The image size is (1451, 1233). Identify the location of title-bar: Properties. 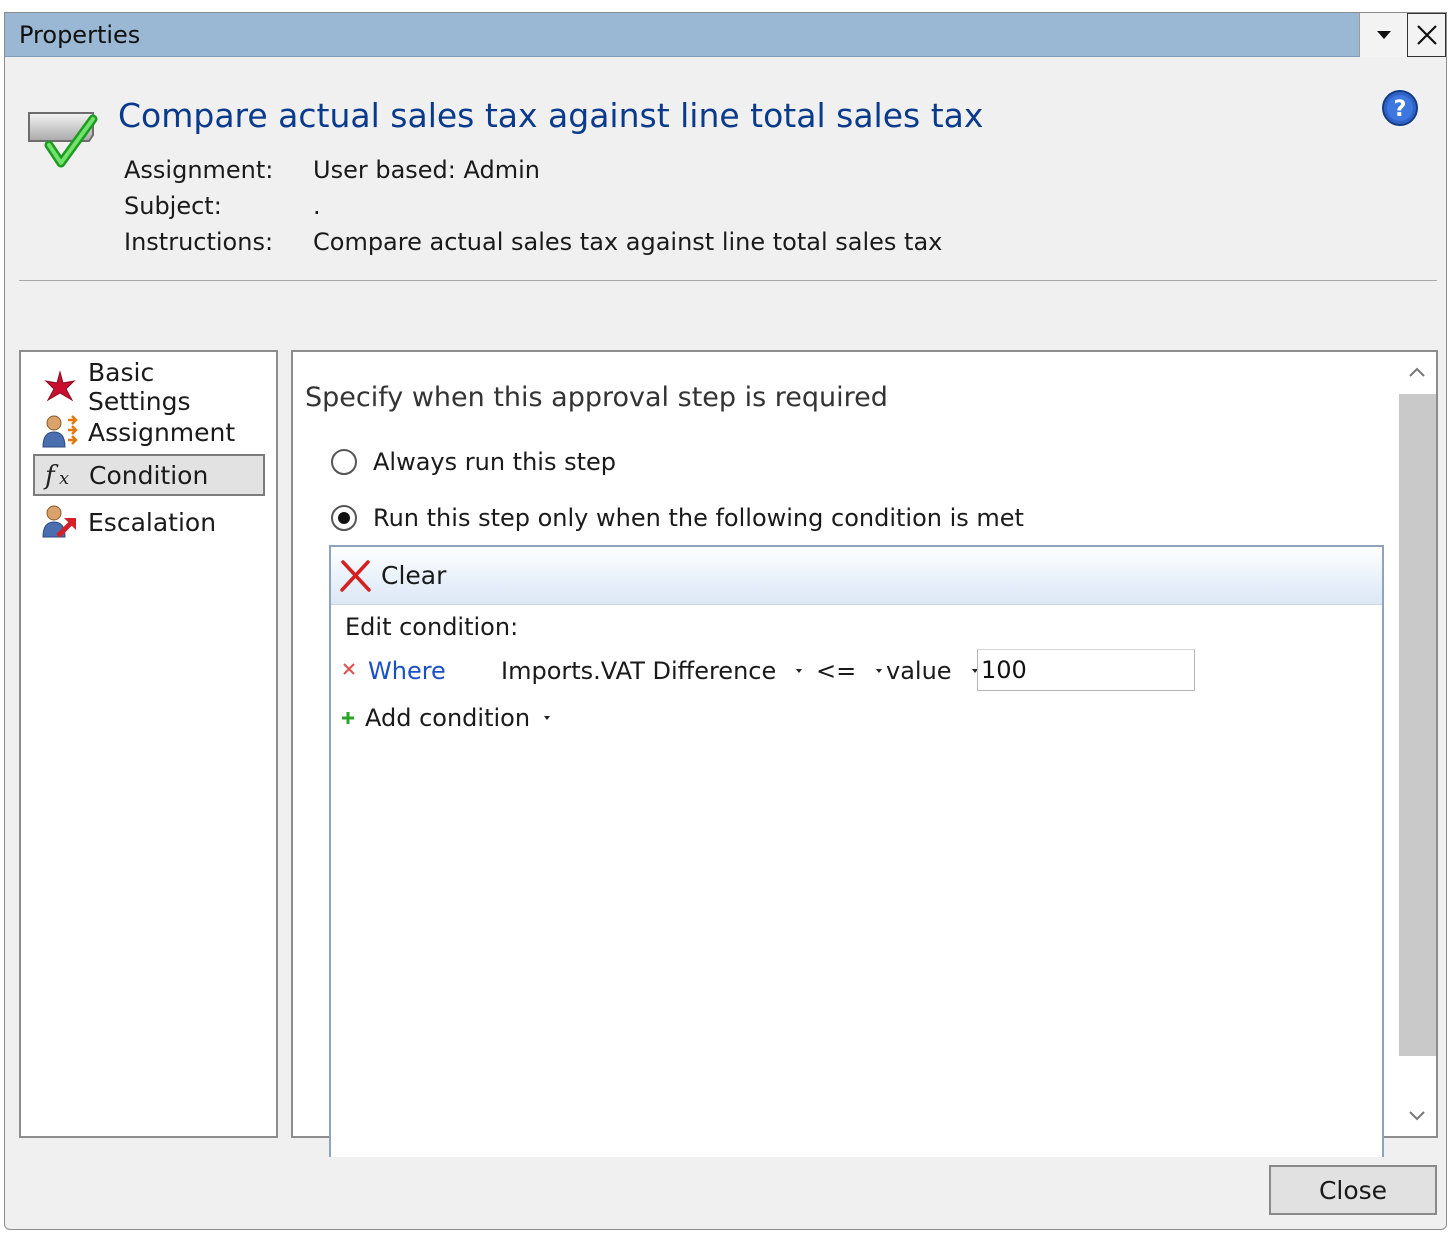
(725, 35).